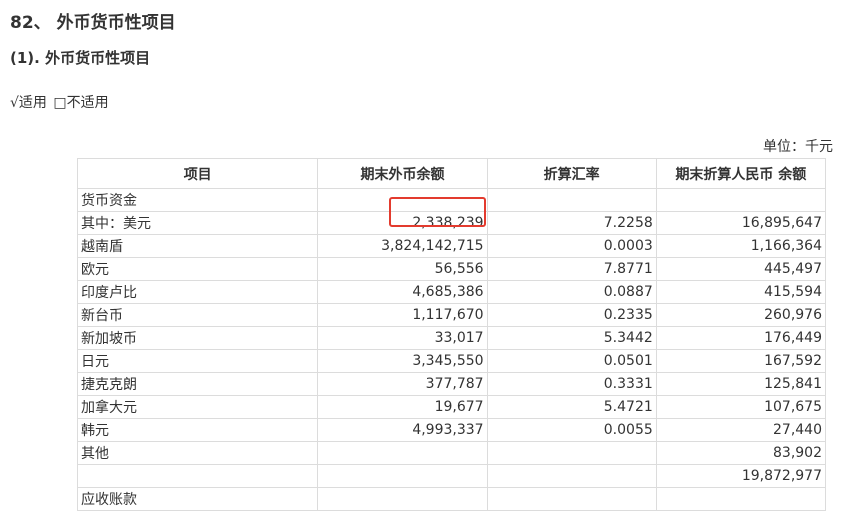  I want to click on cell-exchange-rate: 0.0887, so click(571, 292).